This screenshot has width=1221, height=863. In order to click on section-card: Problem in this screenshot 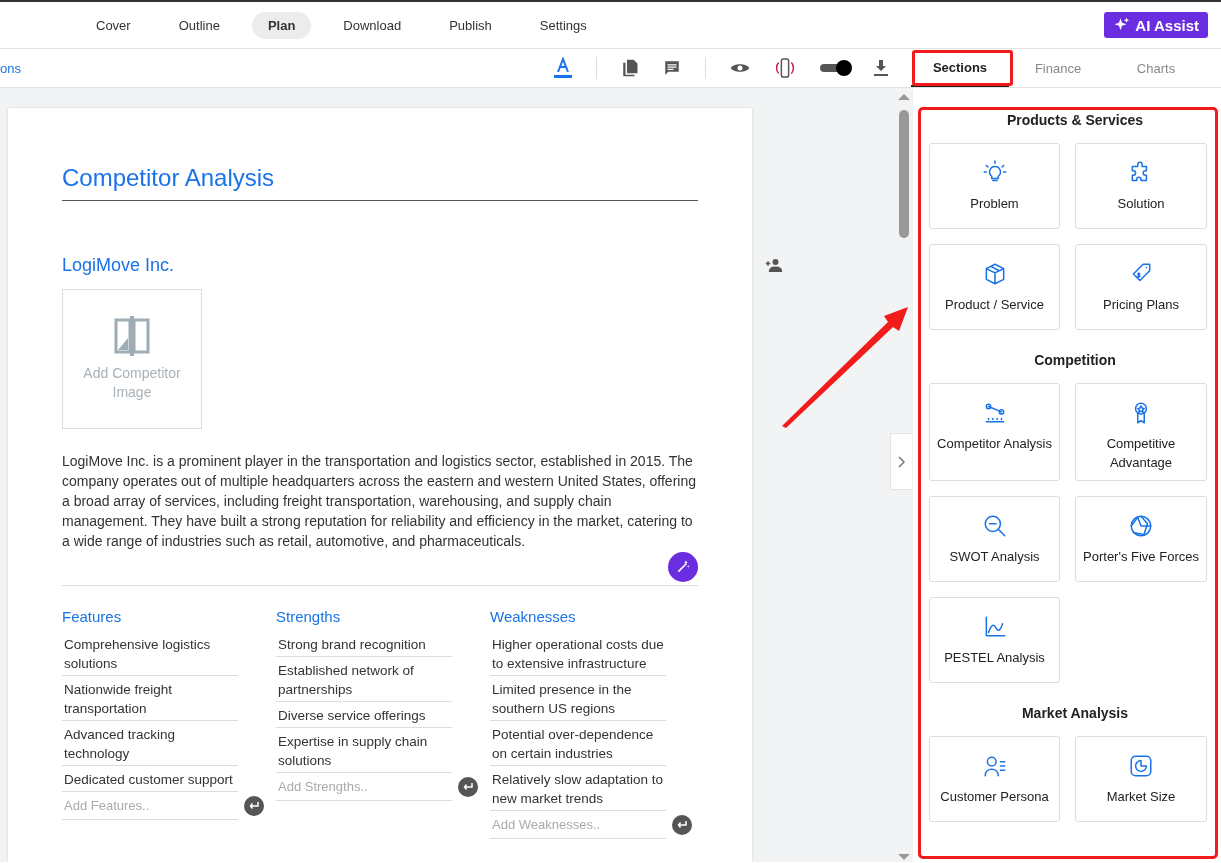, I will do `click(994, 186)`.